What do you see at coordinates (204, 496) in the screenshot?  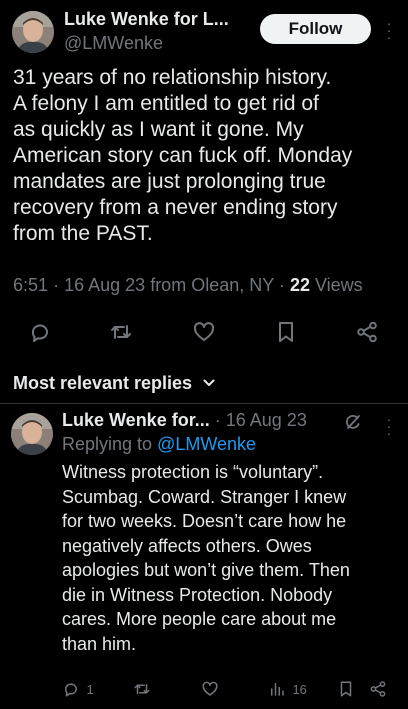 I see `reply-text-line: Scumbag. Coward. Stranger I knew` at bounding box center [204, 496].